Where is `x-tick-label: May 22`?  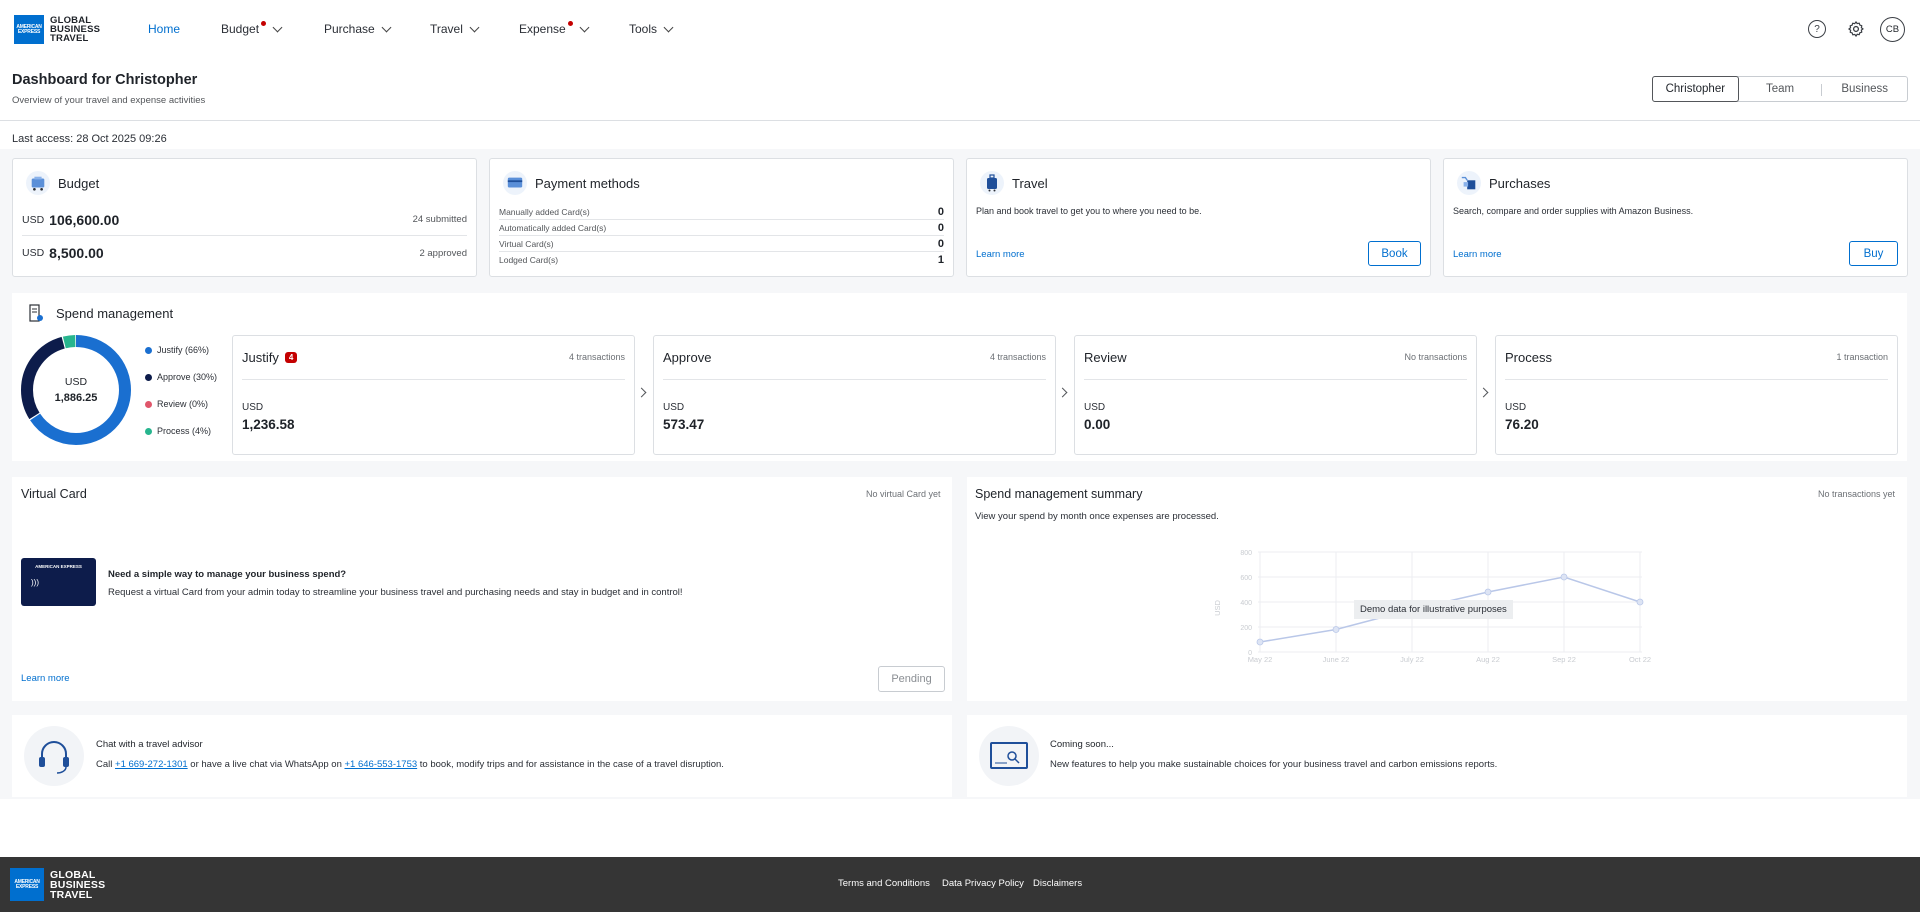 x-tick-label: May 22 is located at coordinates (1260, 659).